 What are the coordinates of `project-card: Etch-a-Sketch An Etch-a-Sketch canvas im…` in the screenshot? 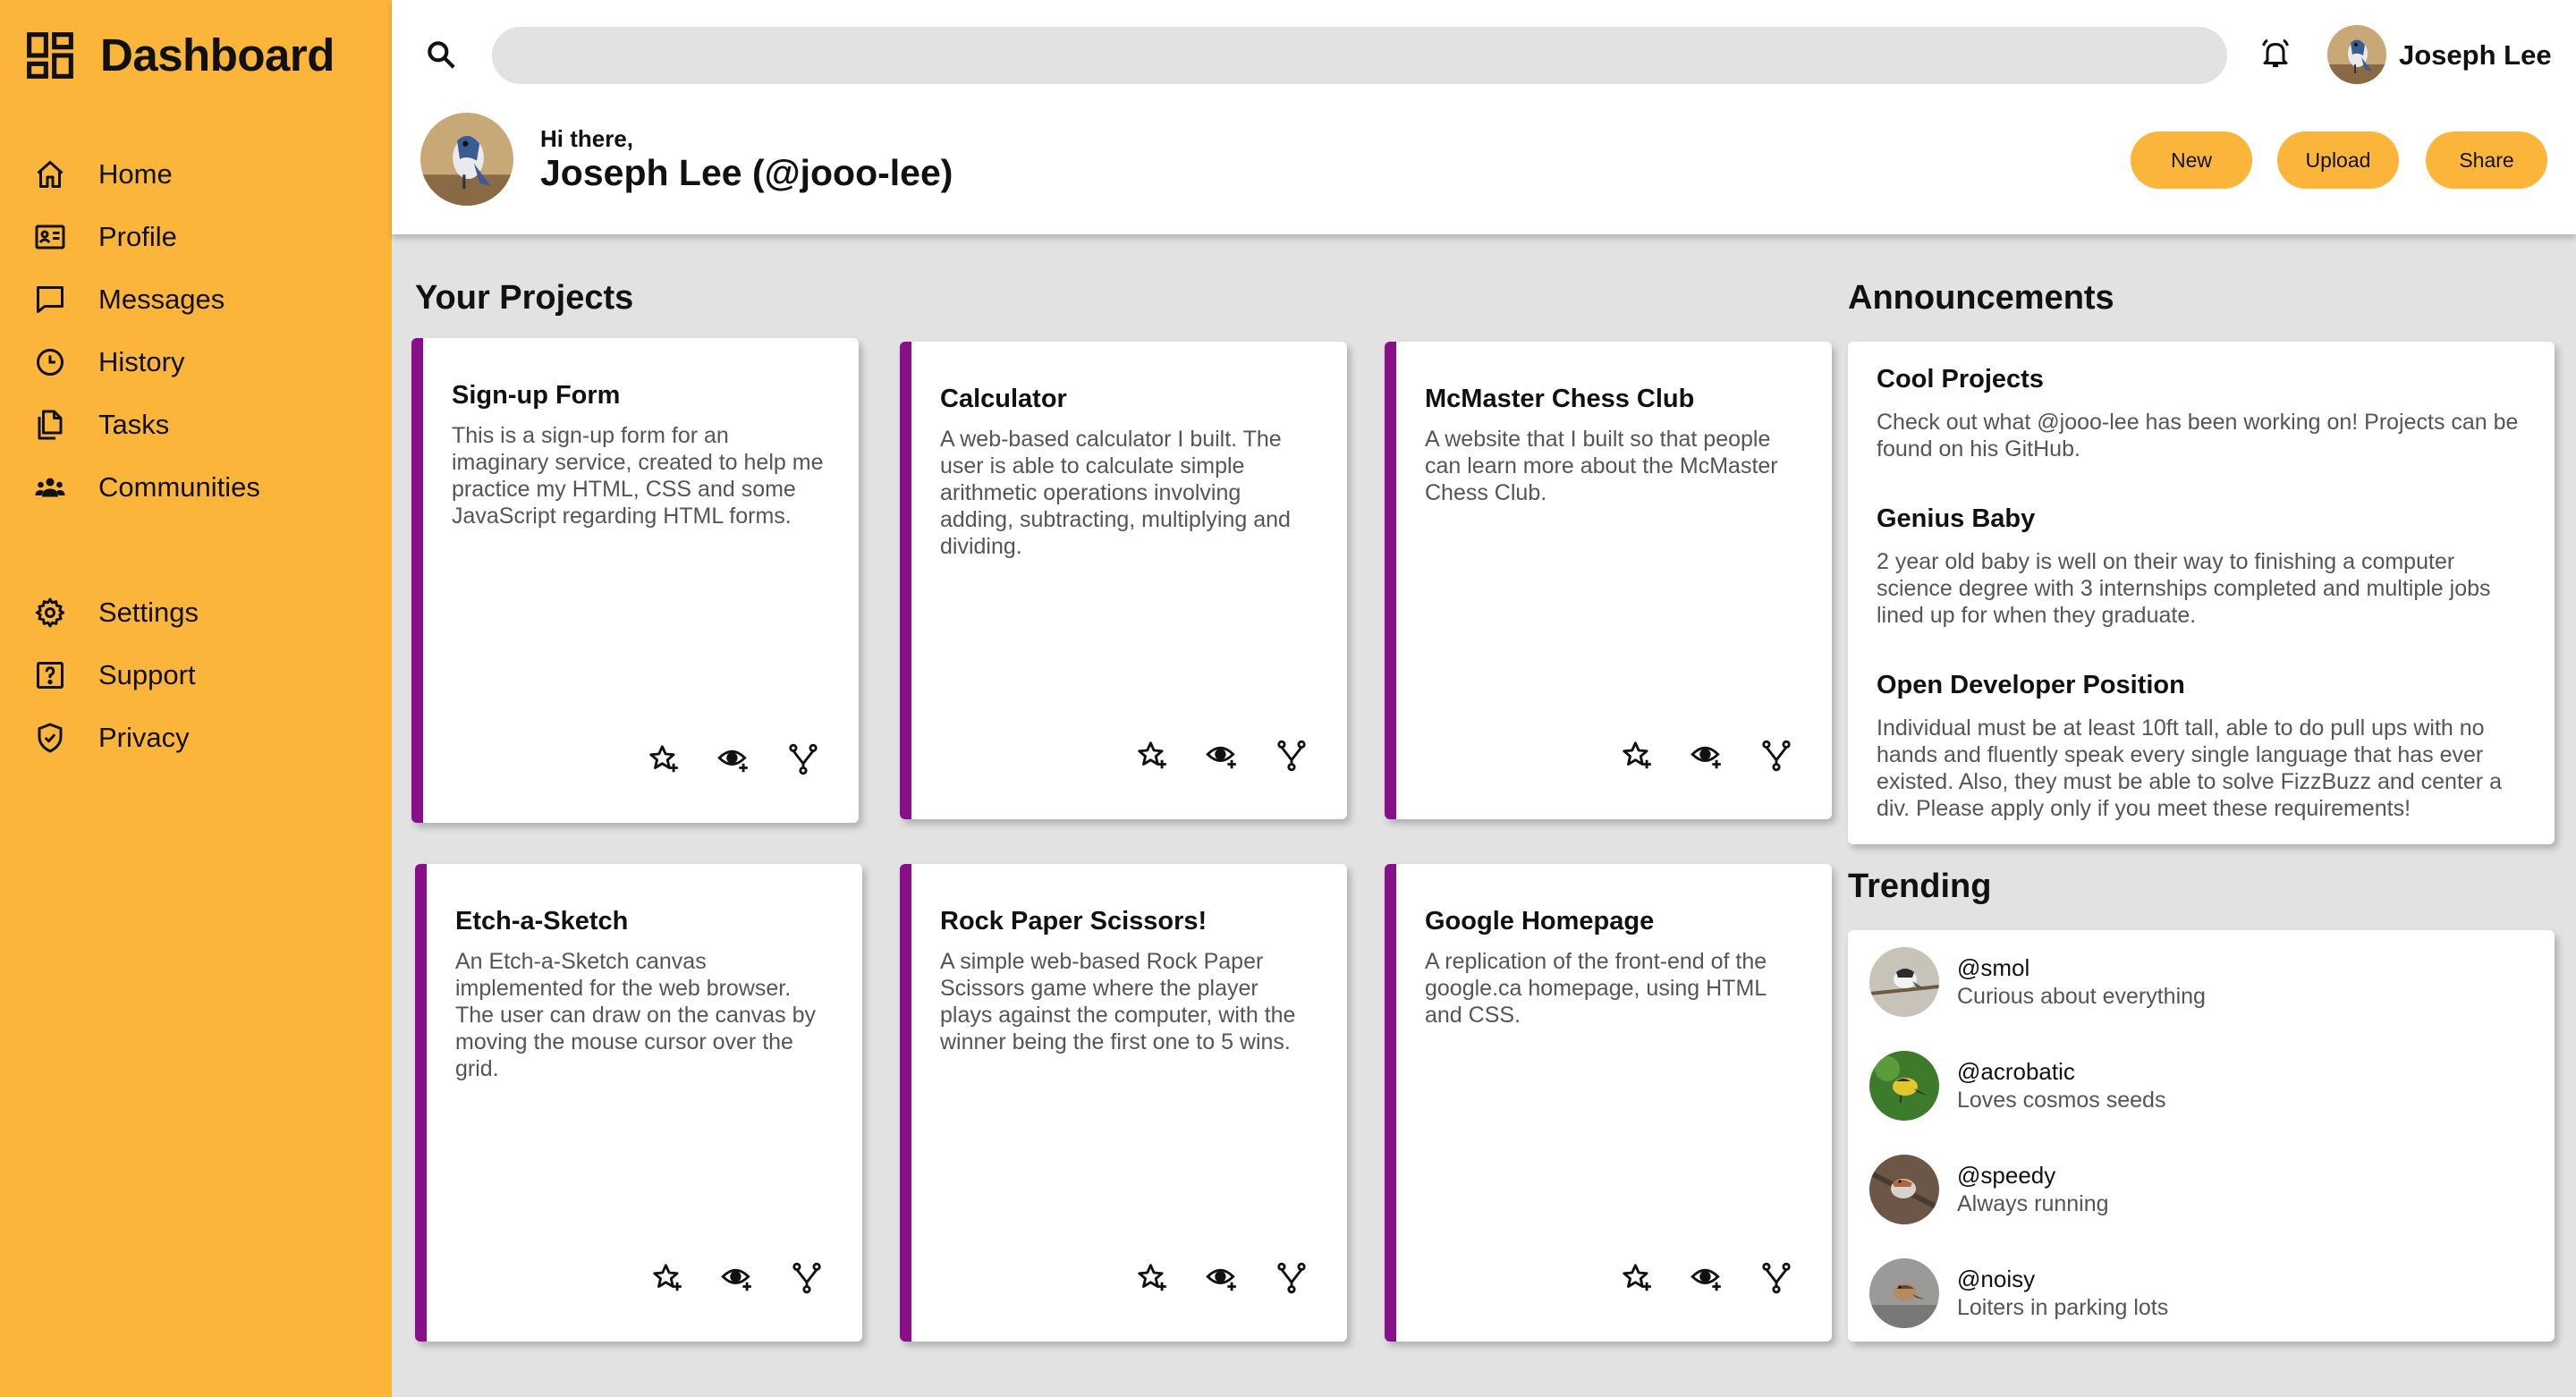 It's located at (638, 1103).